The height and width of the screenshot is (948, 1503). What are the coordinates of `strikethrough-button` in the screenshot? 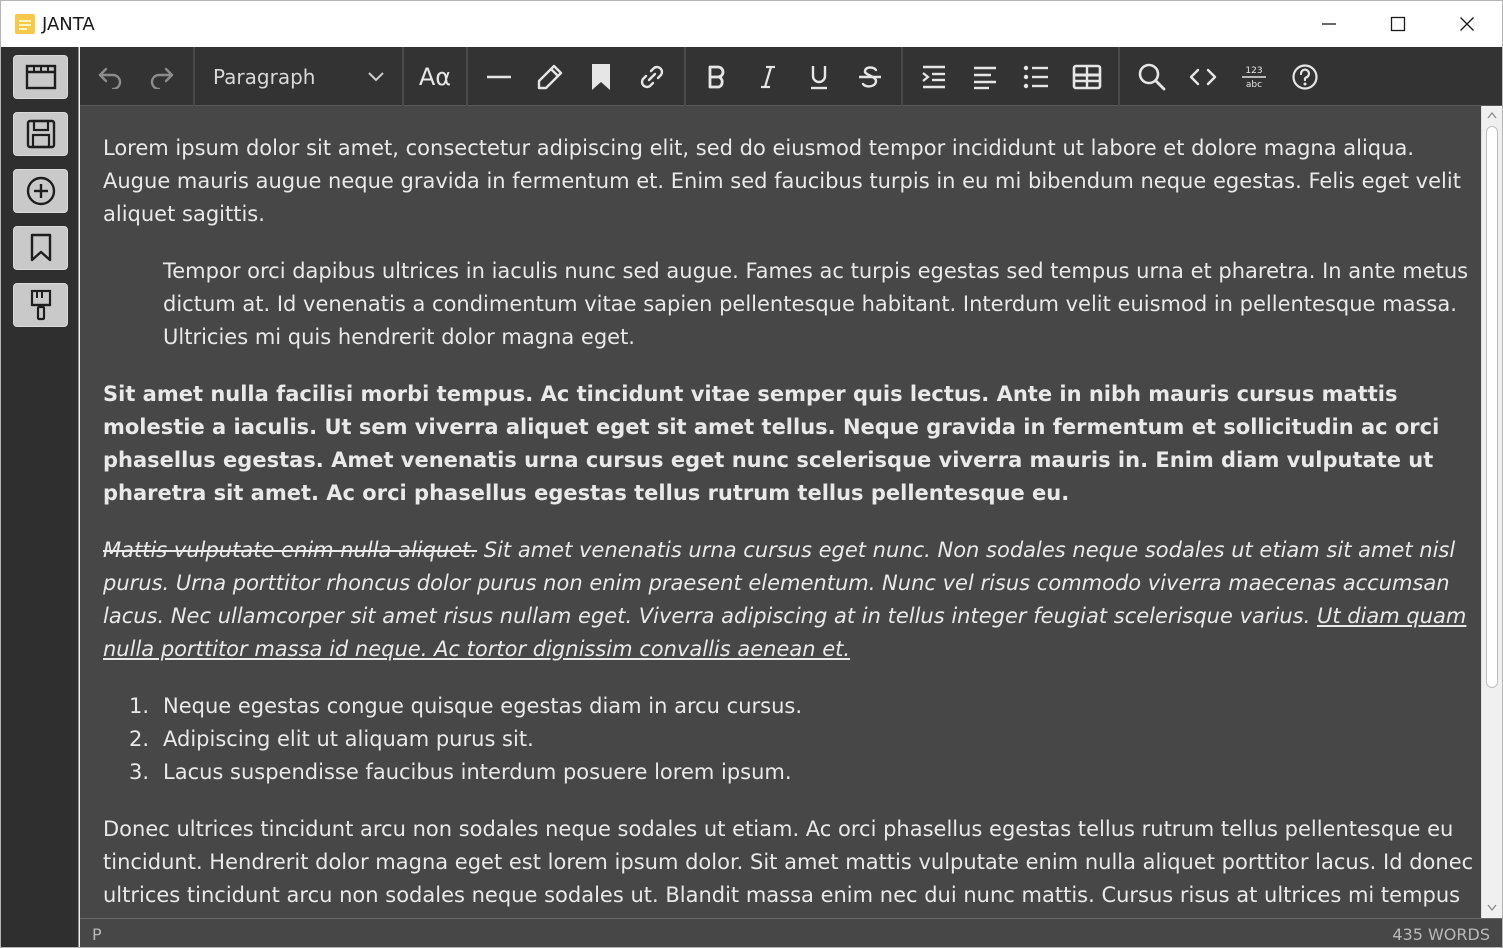 It's located at (870, 77).